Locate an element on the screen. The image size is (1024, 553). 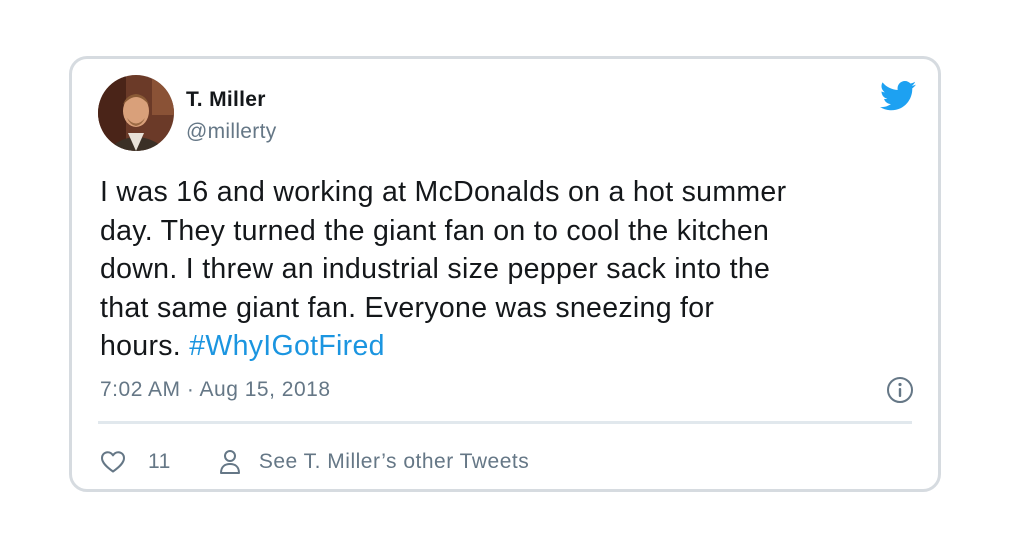
author-handle: @millerty is located at coordinates (231, 132).